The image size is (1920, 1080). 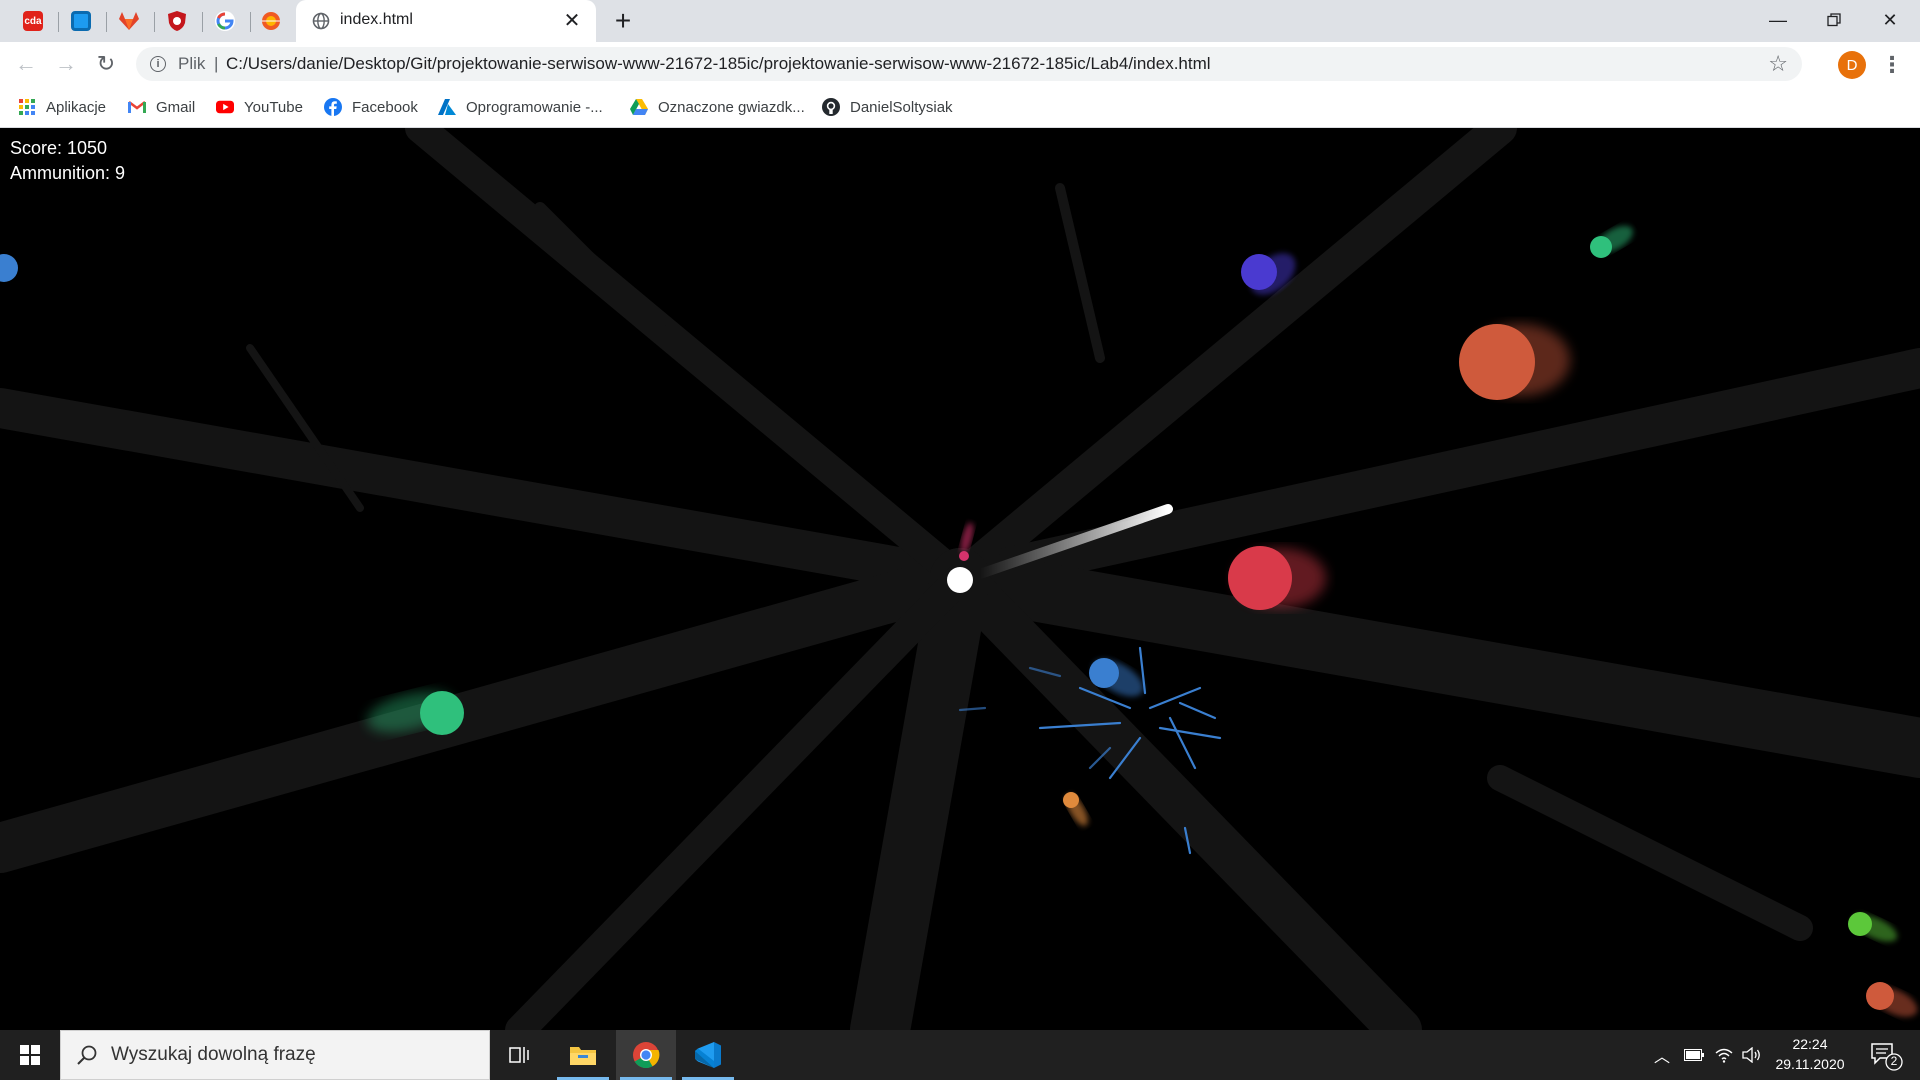 I want to click on bookmark-star-icon: ☆, so click(x=1778, y=64).